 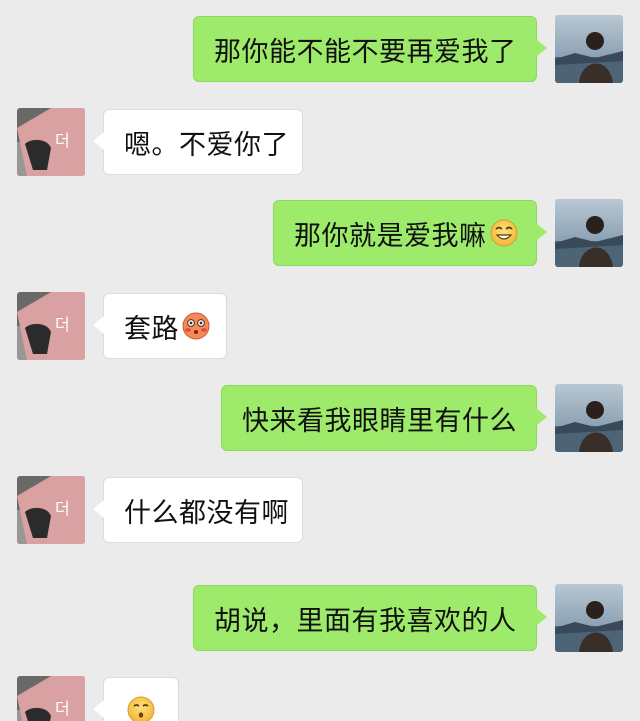 I want to click on message-bubble-outgoing: 快来看我眼睛里有什么, so click(x=384, y=418).